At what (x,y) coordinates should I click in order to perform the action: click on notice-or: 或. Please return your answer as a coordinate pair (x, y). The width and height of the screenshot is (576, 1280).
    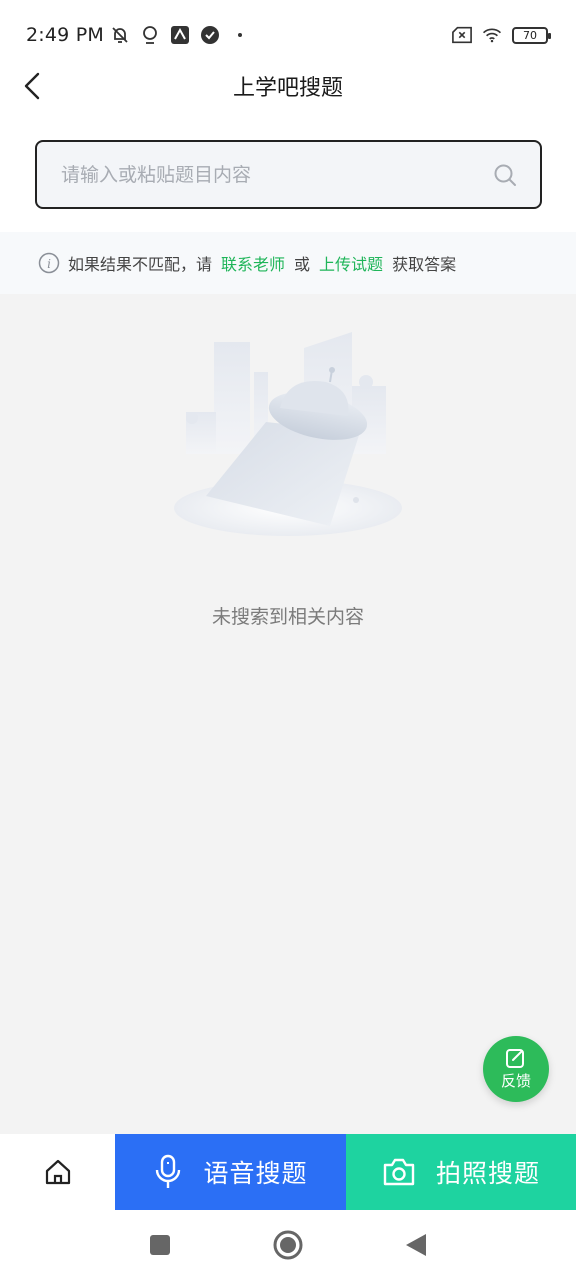
    Looking at the image, I should click on (302, 264).